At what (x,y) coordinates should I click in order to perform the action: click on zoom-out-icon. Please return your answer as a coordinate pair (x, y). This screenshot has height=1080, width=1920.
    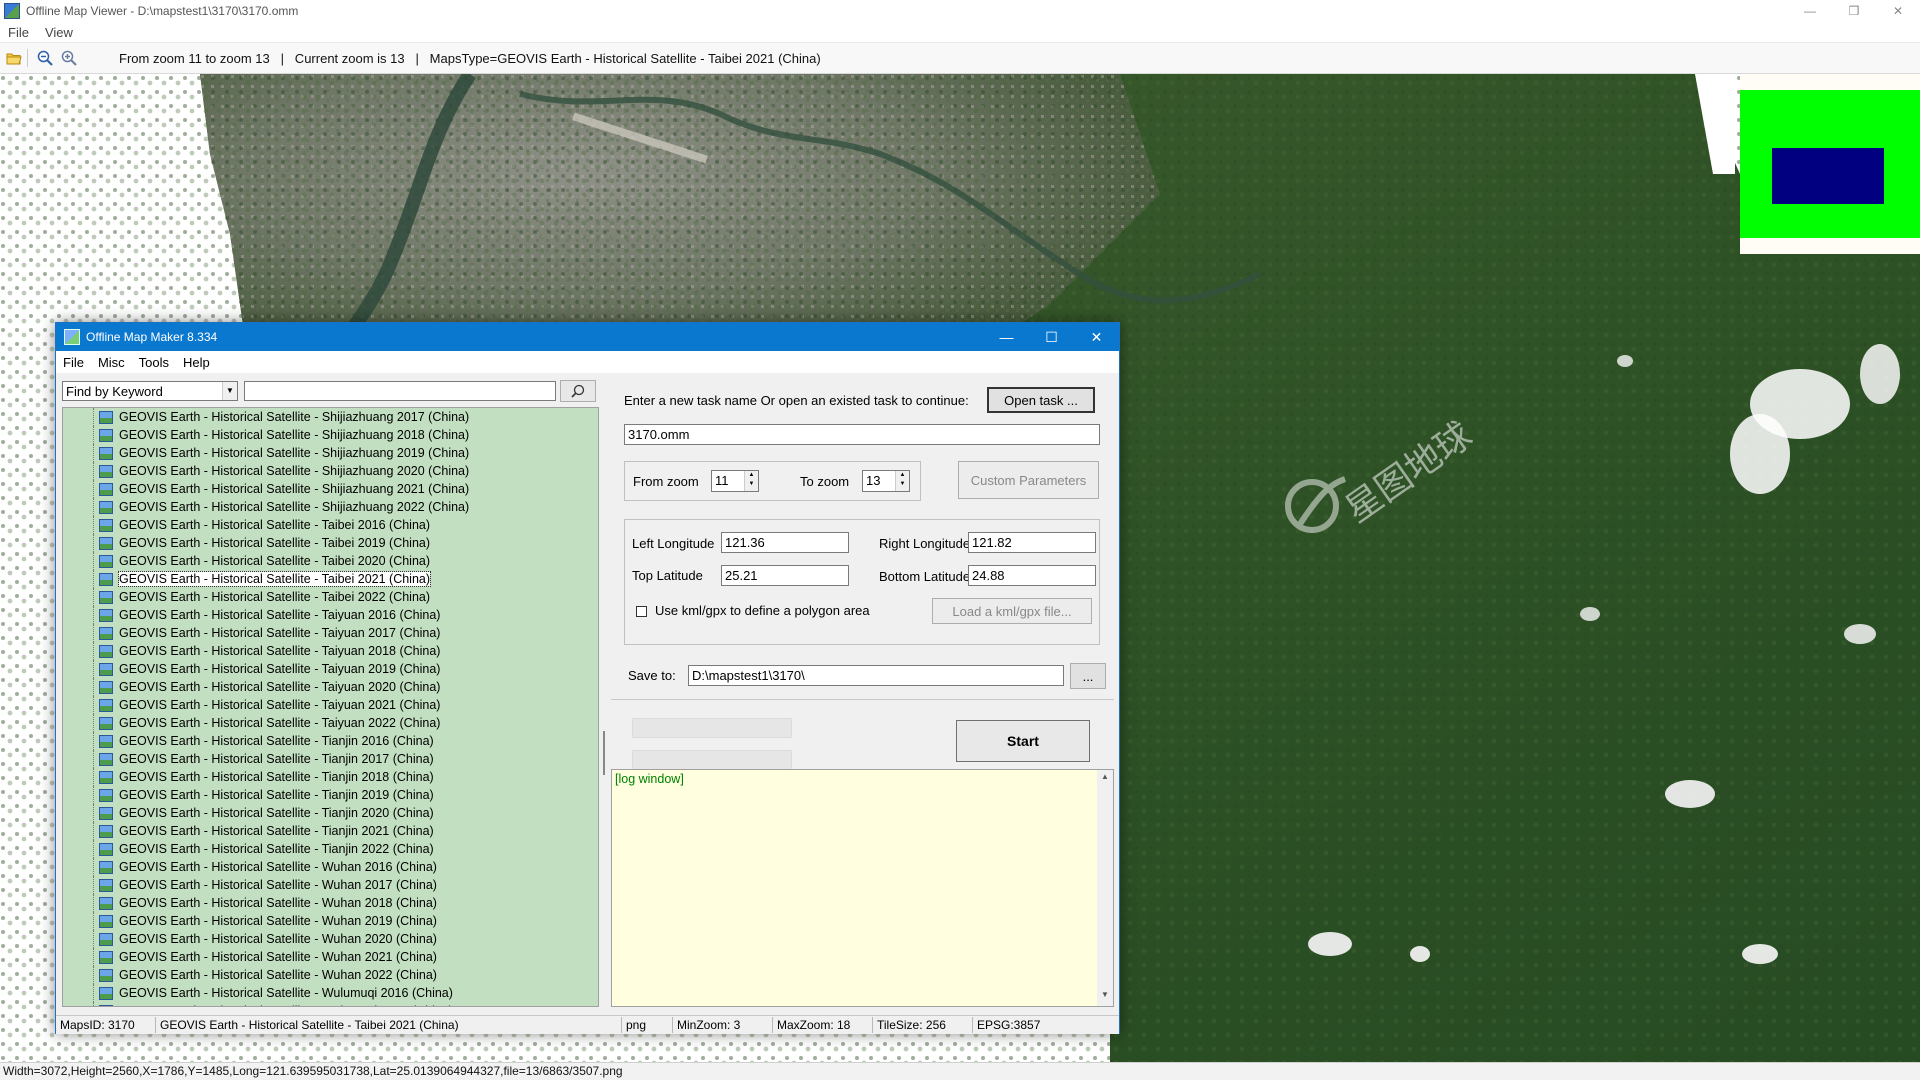
    Looking at the image, I should click on (45, 58).